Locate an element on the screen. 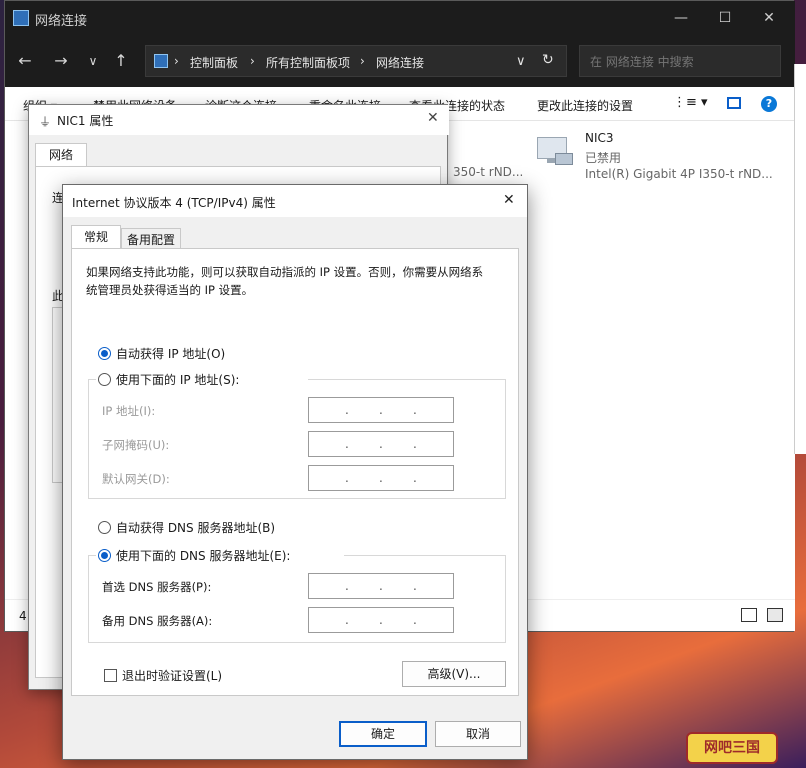 Image resolution: width=806 pixels, height=768 pixels. search-input is located at coordinates (680, 62).